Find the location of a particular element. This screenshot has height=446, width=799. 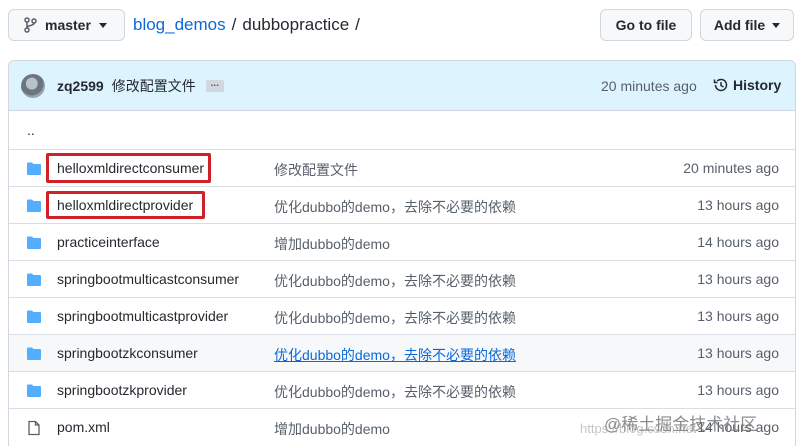

file-name-link: practiceinterface is located at coordinates (108, 242).